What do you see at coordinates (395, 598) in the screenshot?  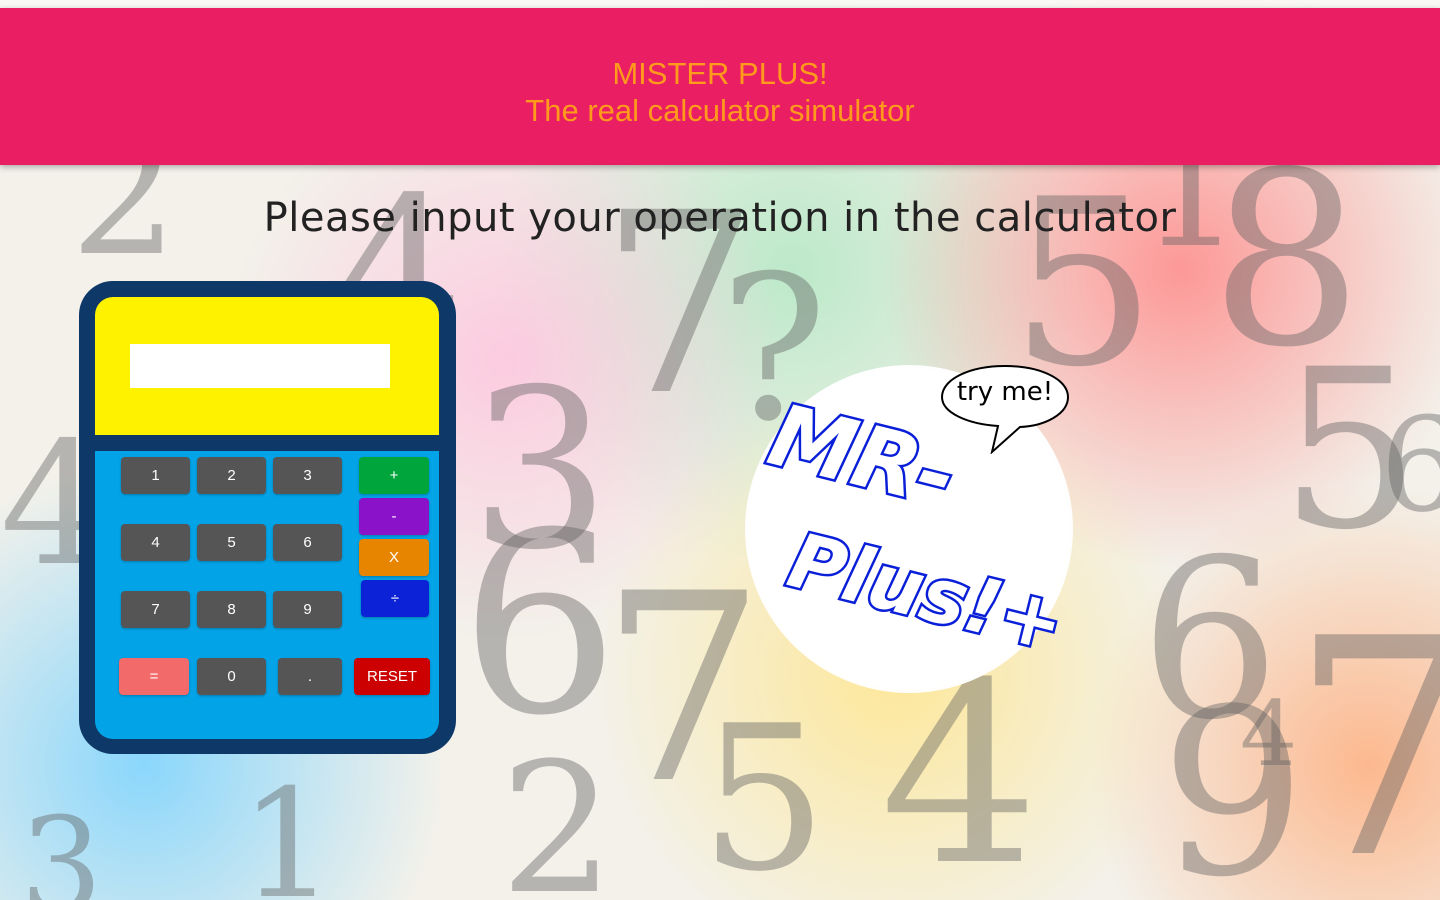 I see `divide-button: ÷` at bounding box center [395, 598].